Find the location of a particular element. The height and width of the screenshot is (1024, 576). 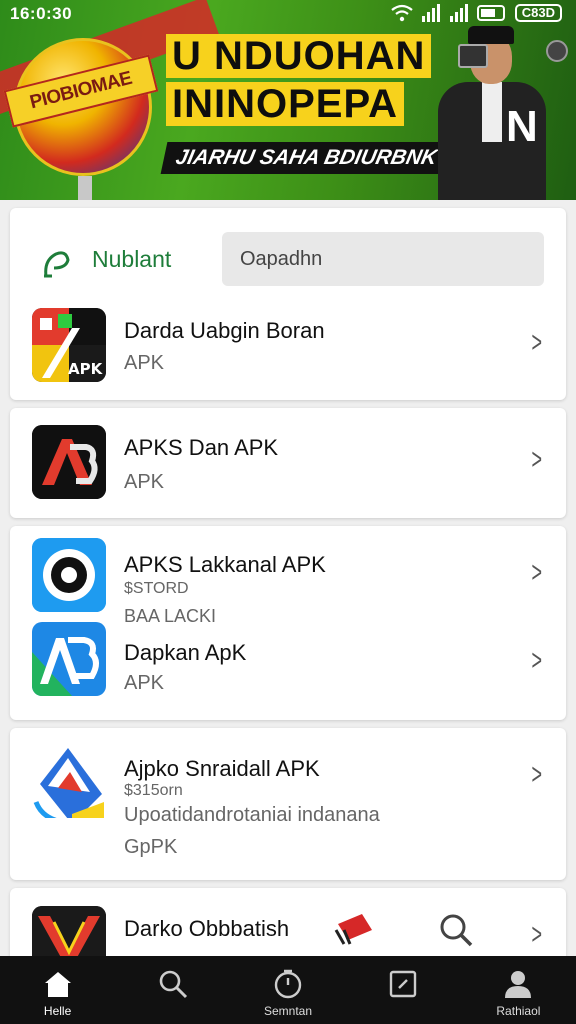

app-description: Upoatidandrotaniai indanana is located at coordinates (252, 815).